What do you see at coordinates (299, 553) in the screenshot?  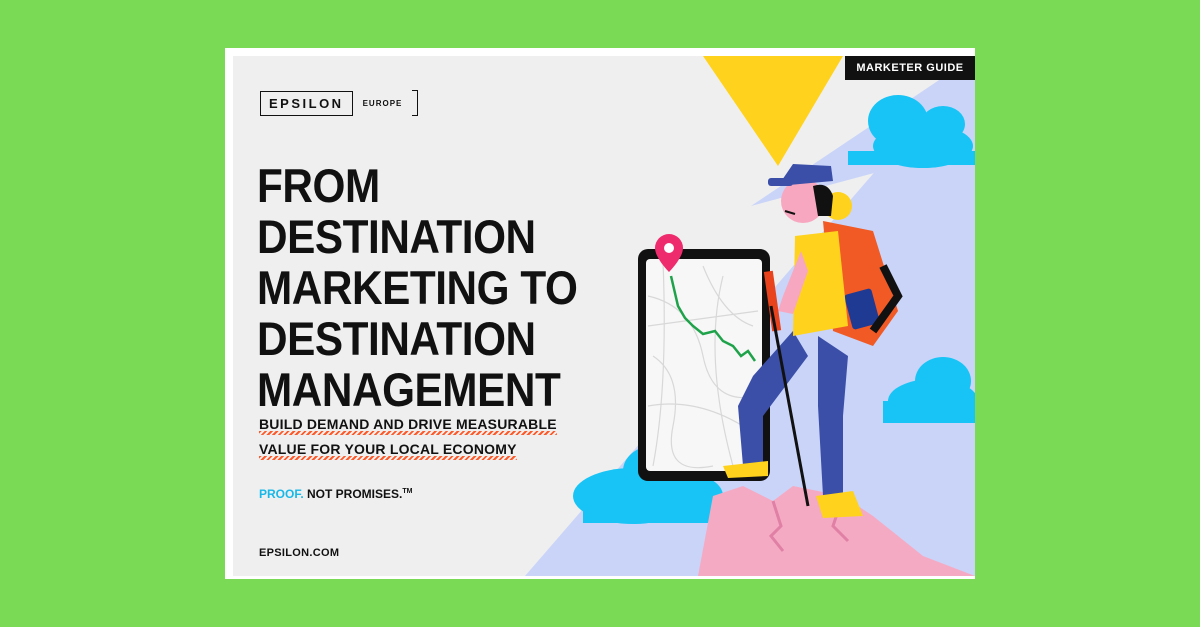 I see `website-link: EPSILON.COM` at bounding box center [299, 553].